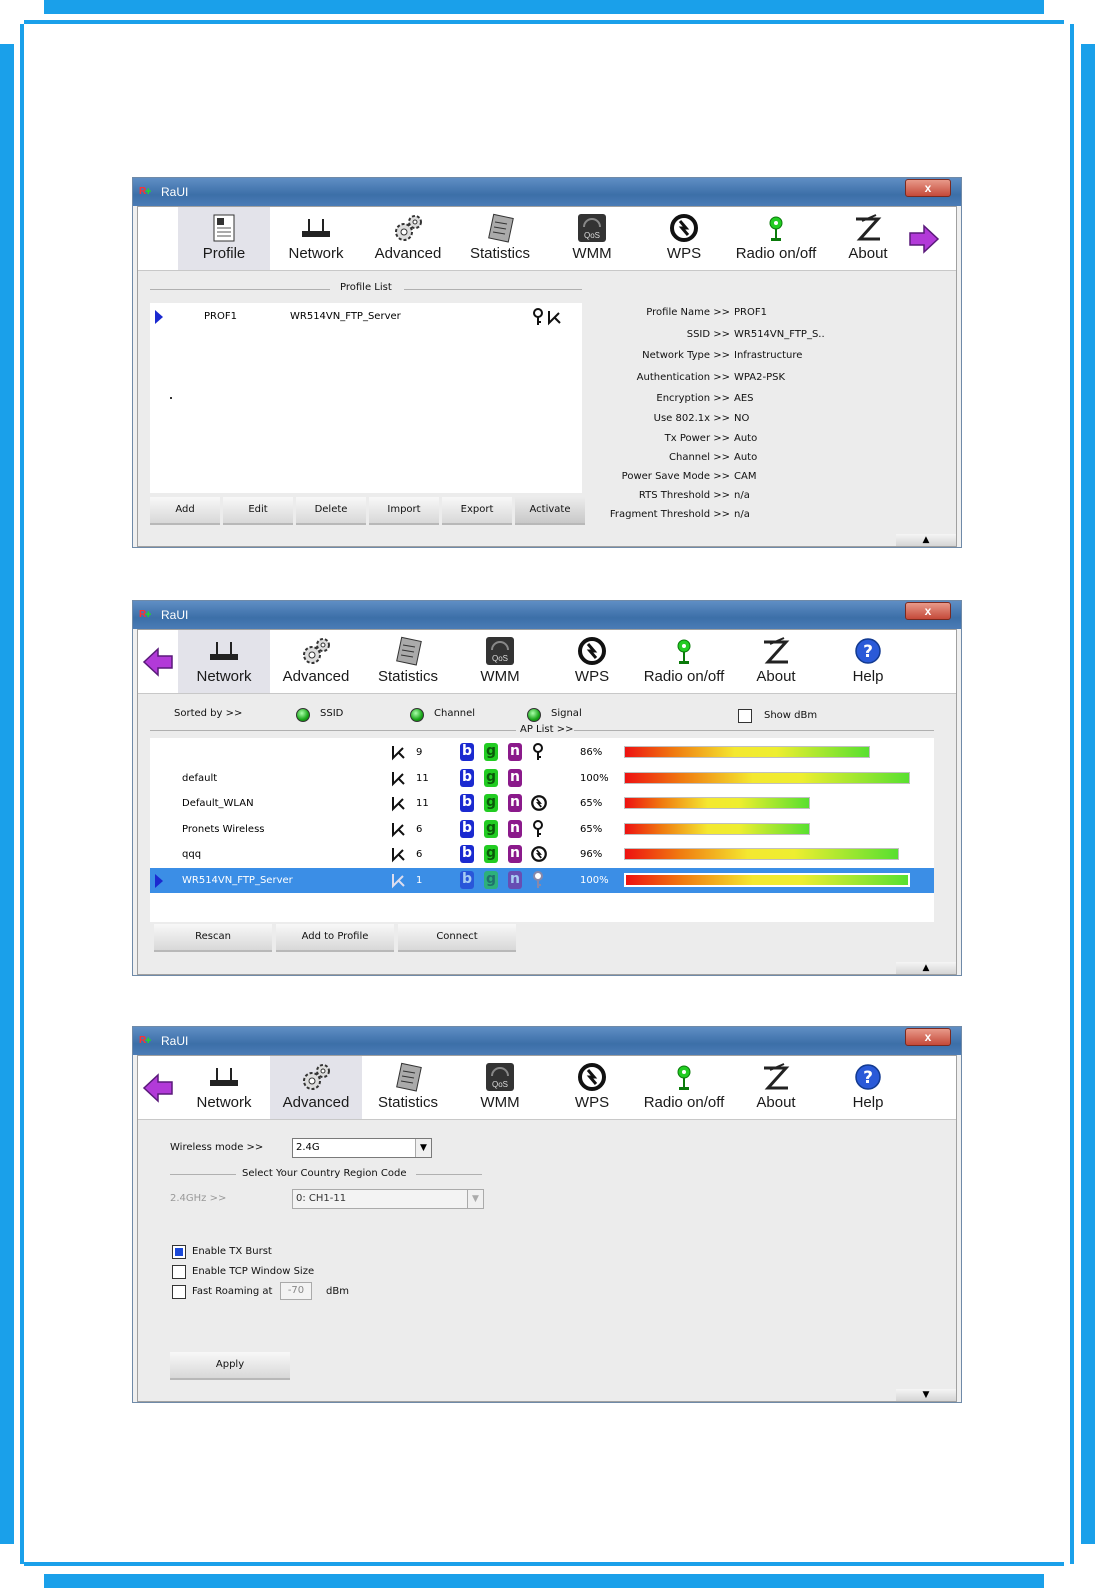 The width and height of the screenshot is (1095, 1588). I want to click on export-button: Export, so click(477, 511).